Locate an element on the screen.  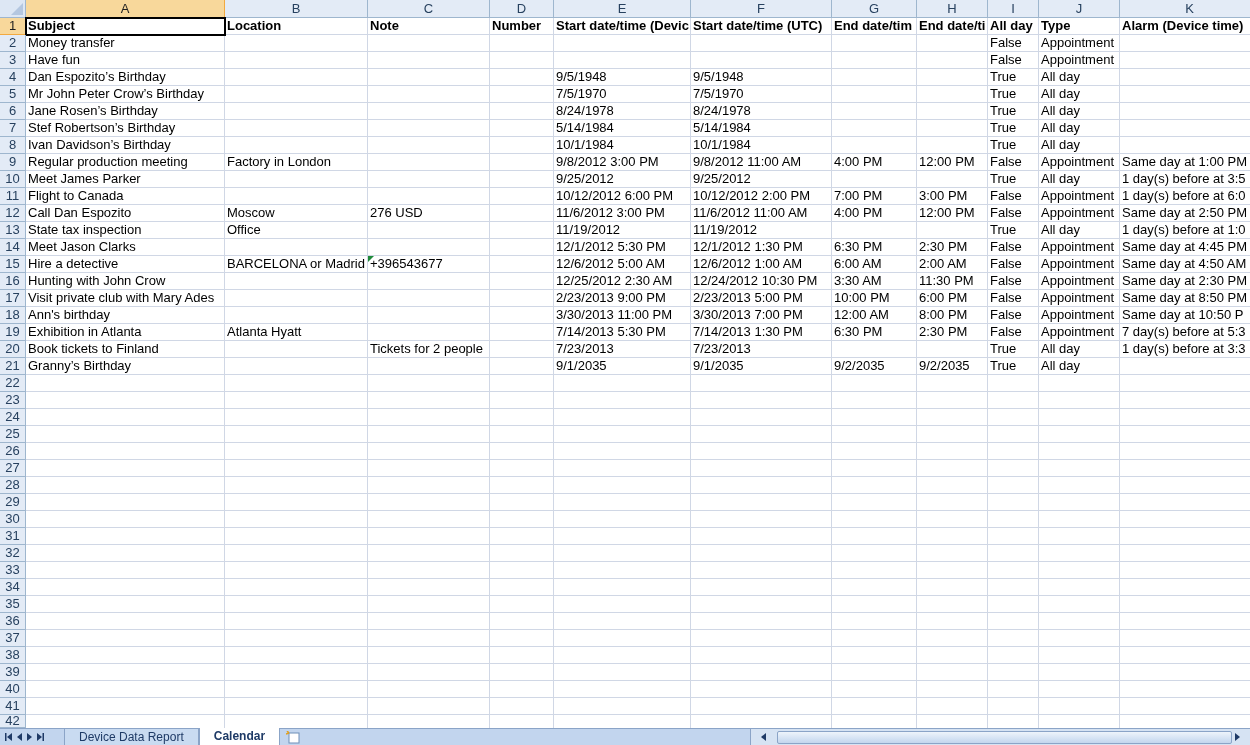
row-header: 12 is located at coordinates (13, 213).